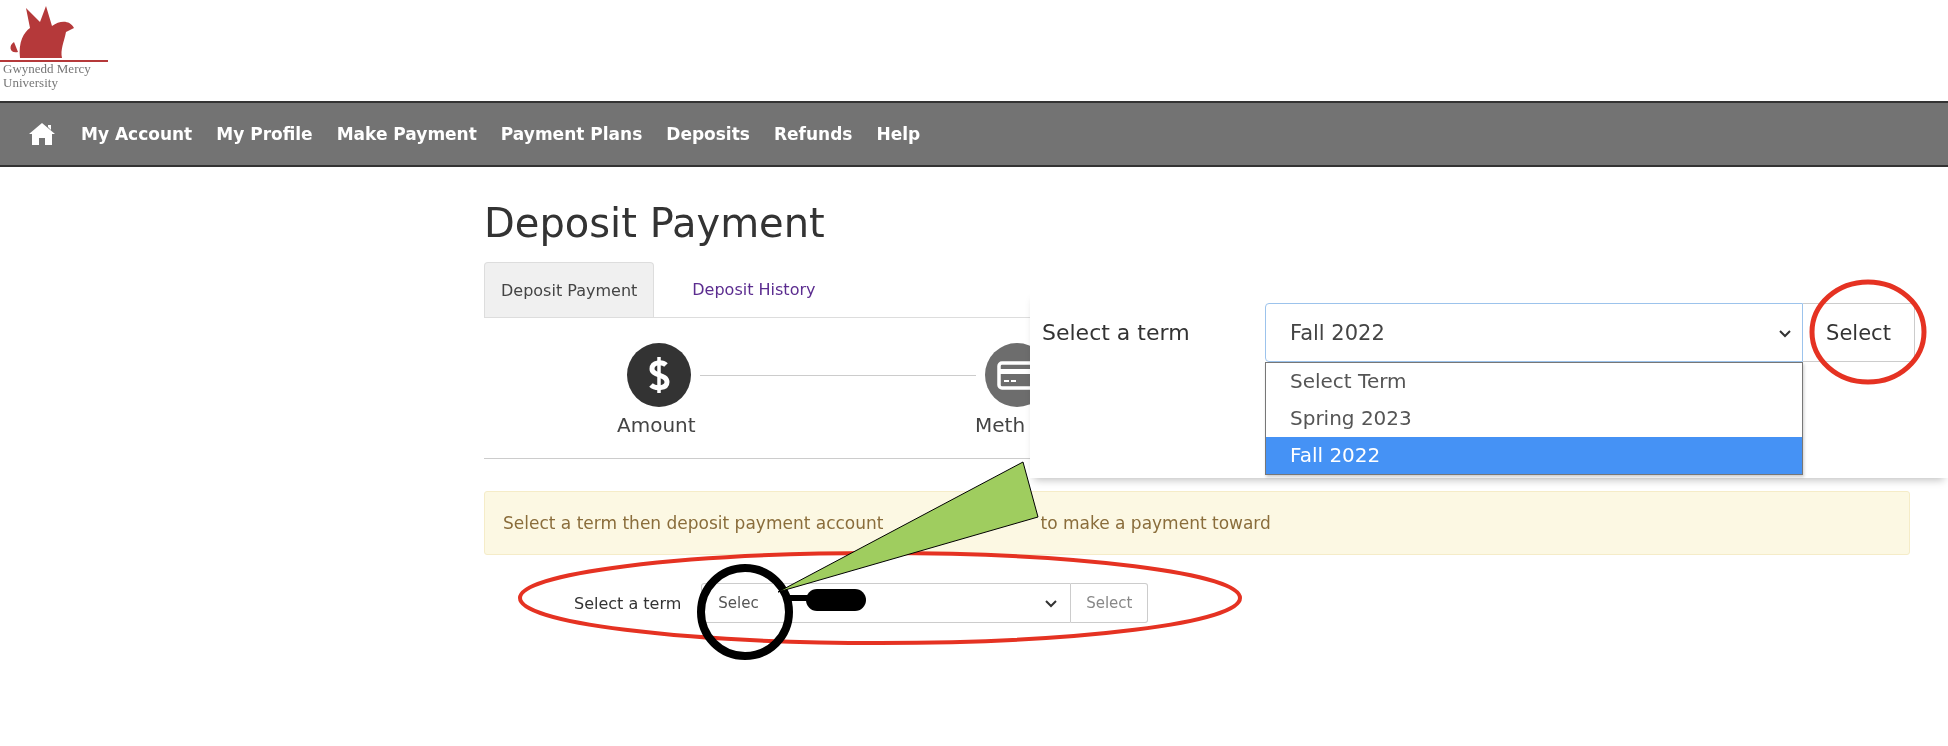 This screenshot has height=746, width=1948. I want to click on step-label: Meth, so click(1001, 425).